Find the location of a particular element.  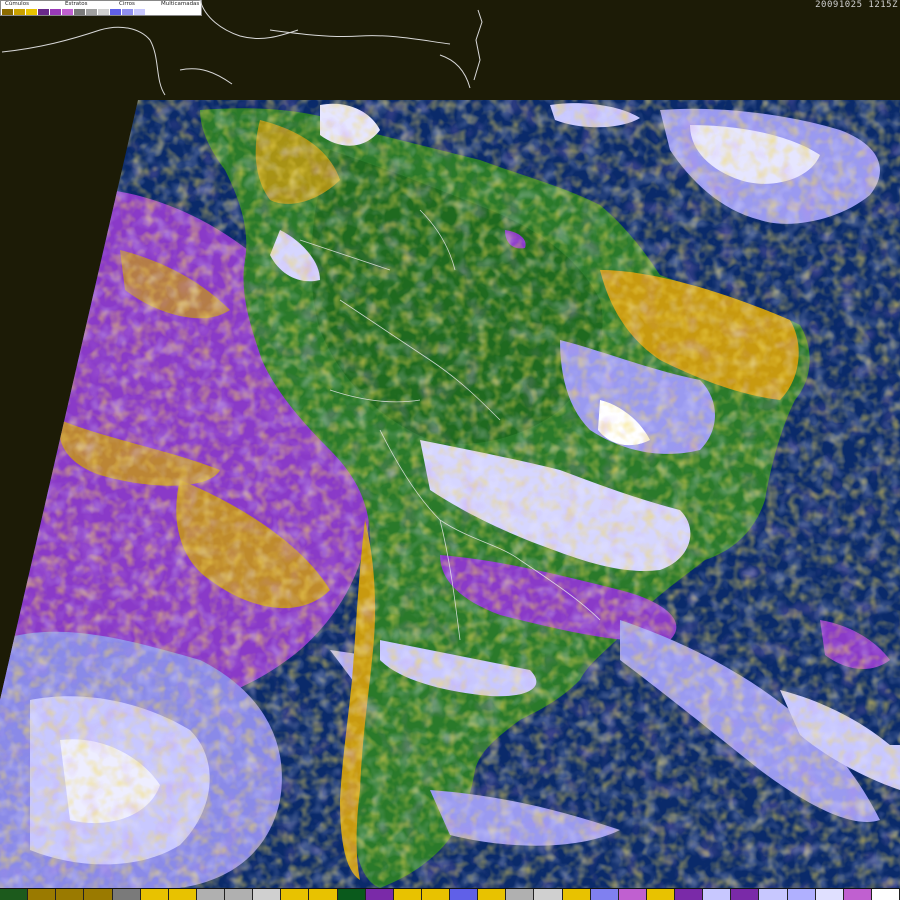

bottom-color-bar is located at coordinates (450, 894).